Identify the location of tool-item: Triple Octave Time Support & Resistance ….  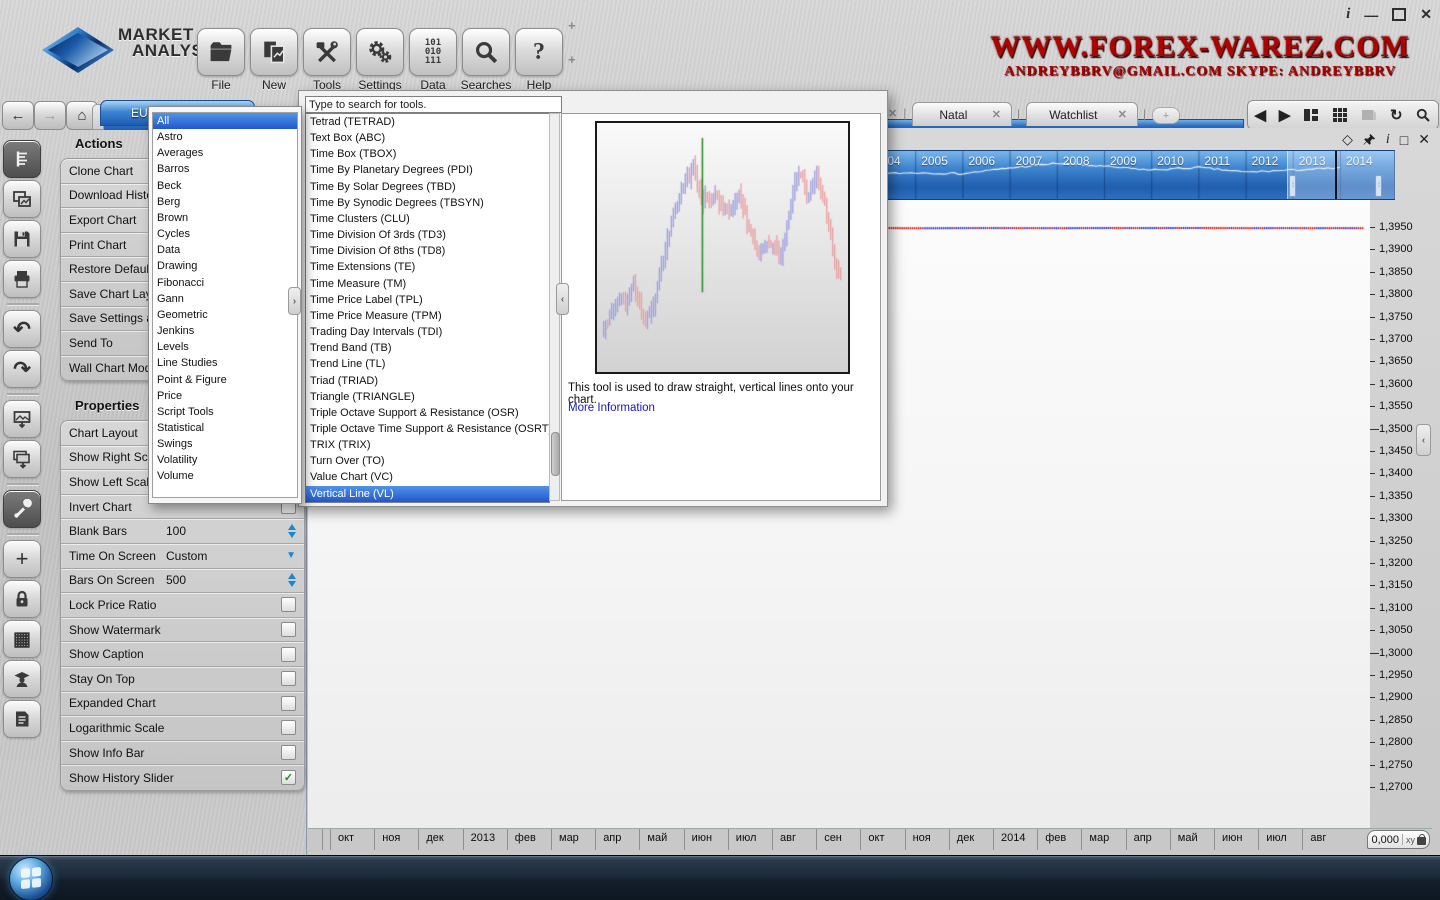
(427, 429).